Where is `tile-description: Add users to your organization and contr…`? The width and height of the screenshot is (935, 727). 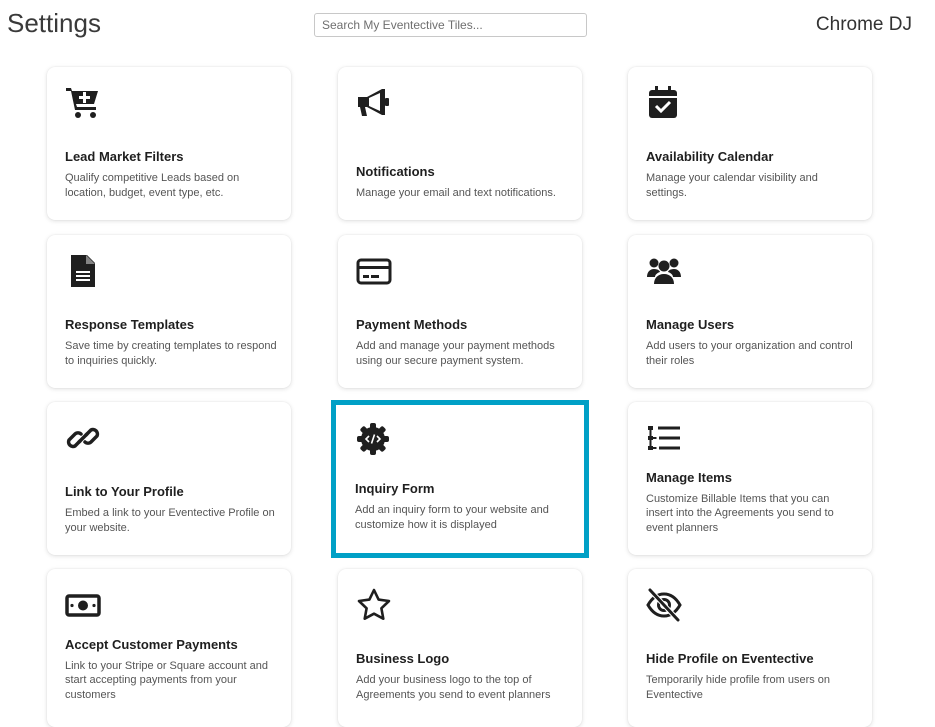 tile-description: Add users to your organization and contr… is located at coordinates (749, 353).